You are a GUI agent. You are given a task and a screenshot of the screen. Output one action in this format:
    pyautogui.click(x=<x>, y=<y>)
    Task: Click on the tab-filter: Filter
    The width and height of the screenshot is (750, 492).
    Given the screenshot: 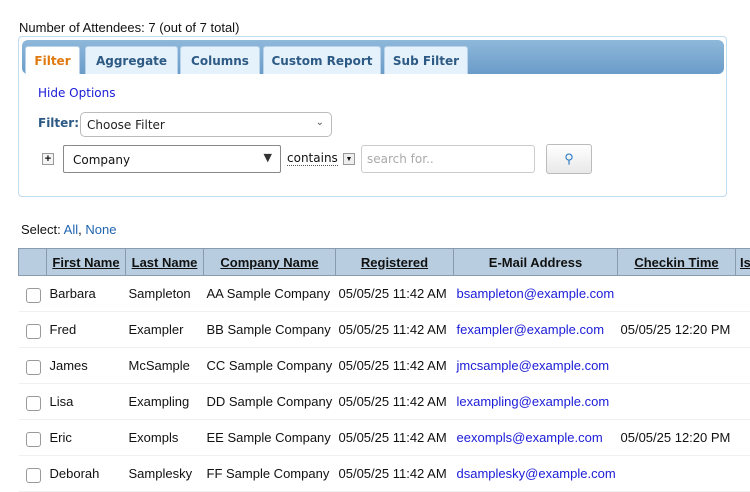 What is the action you would take?
    pyautogui.click(x=52, y=60)
    